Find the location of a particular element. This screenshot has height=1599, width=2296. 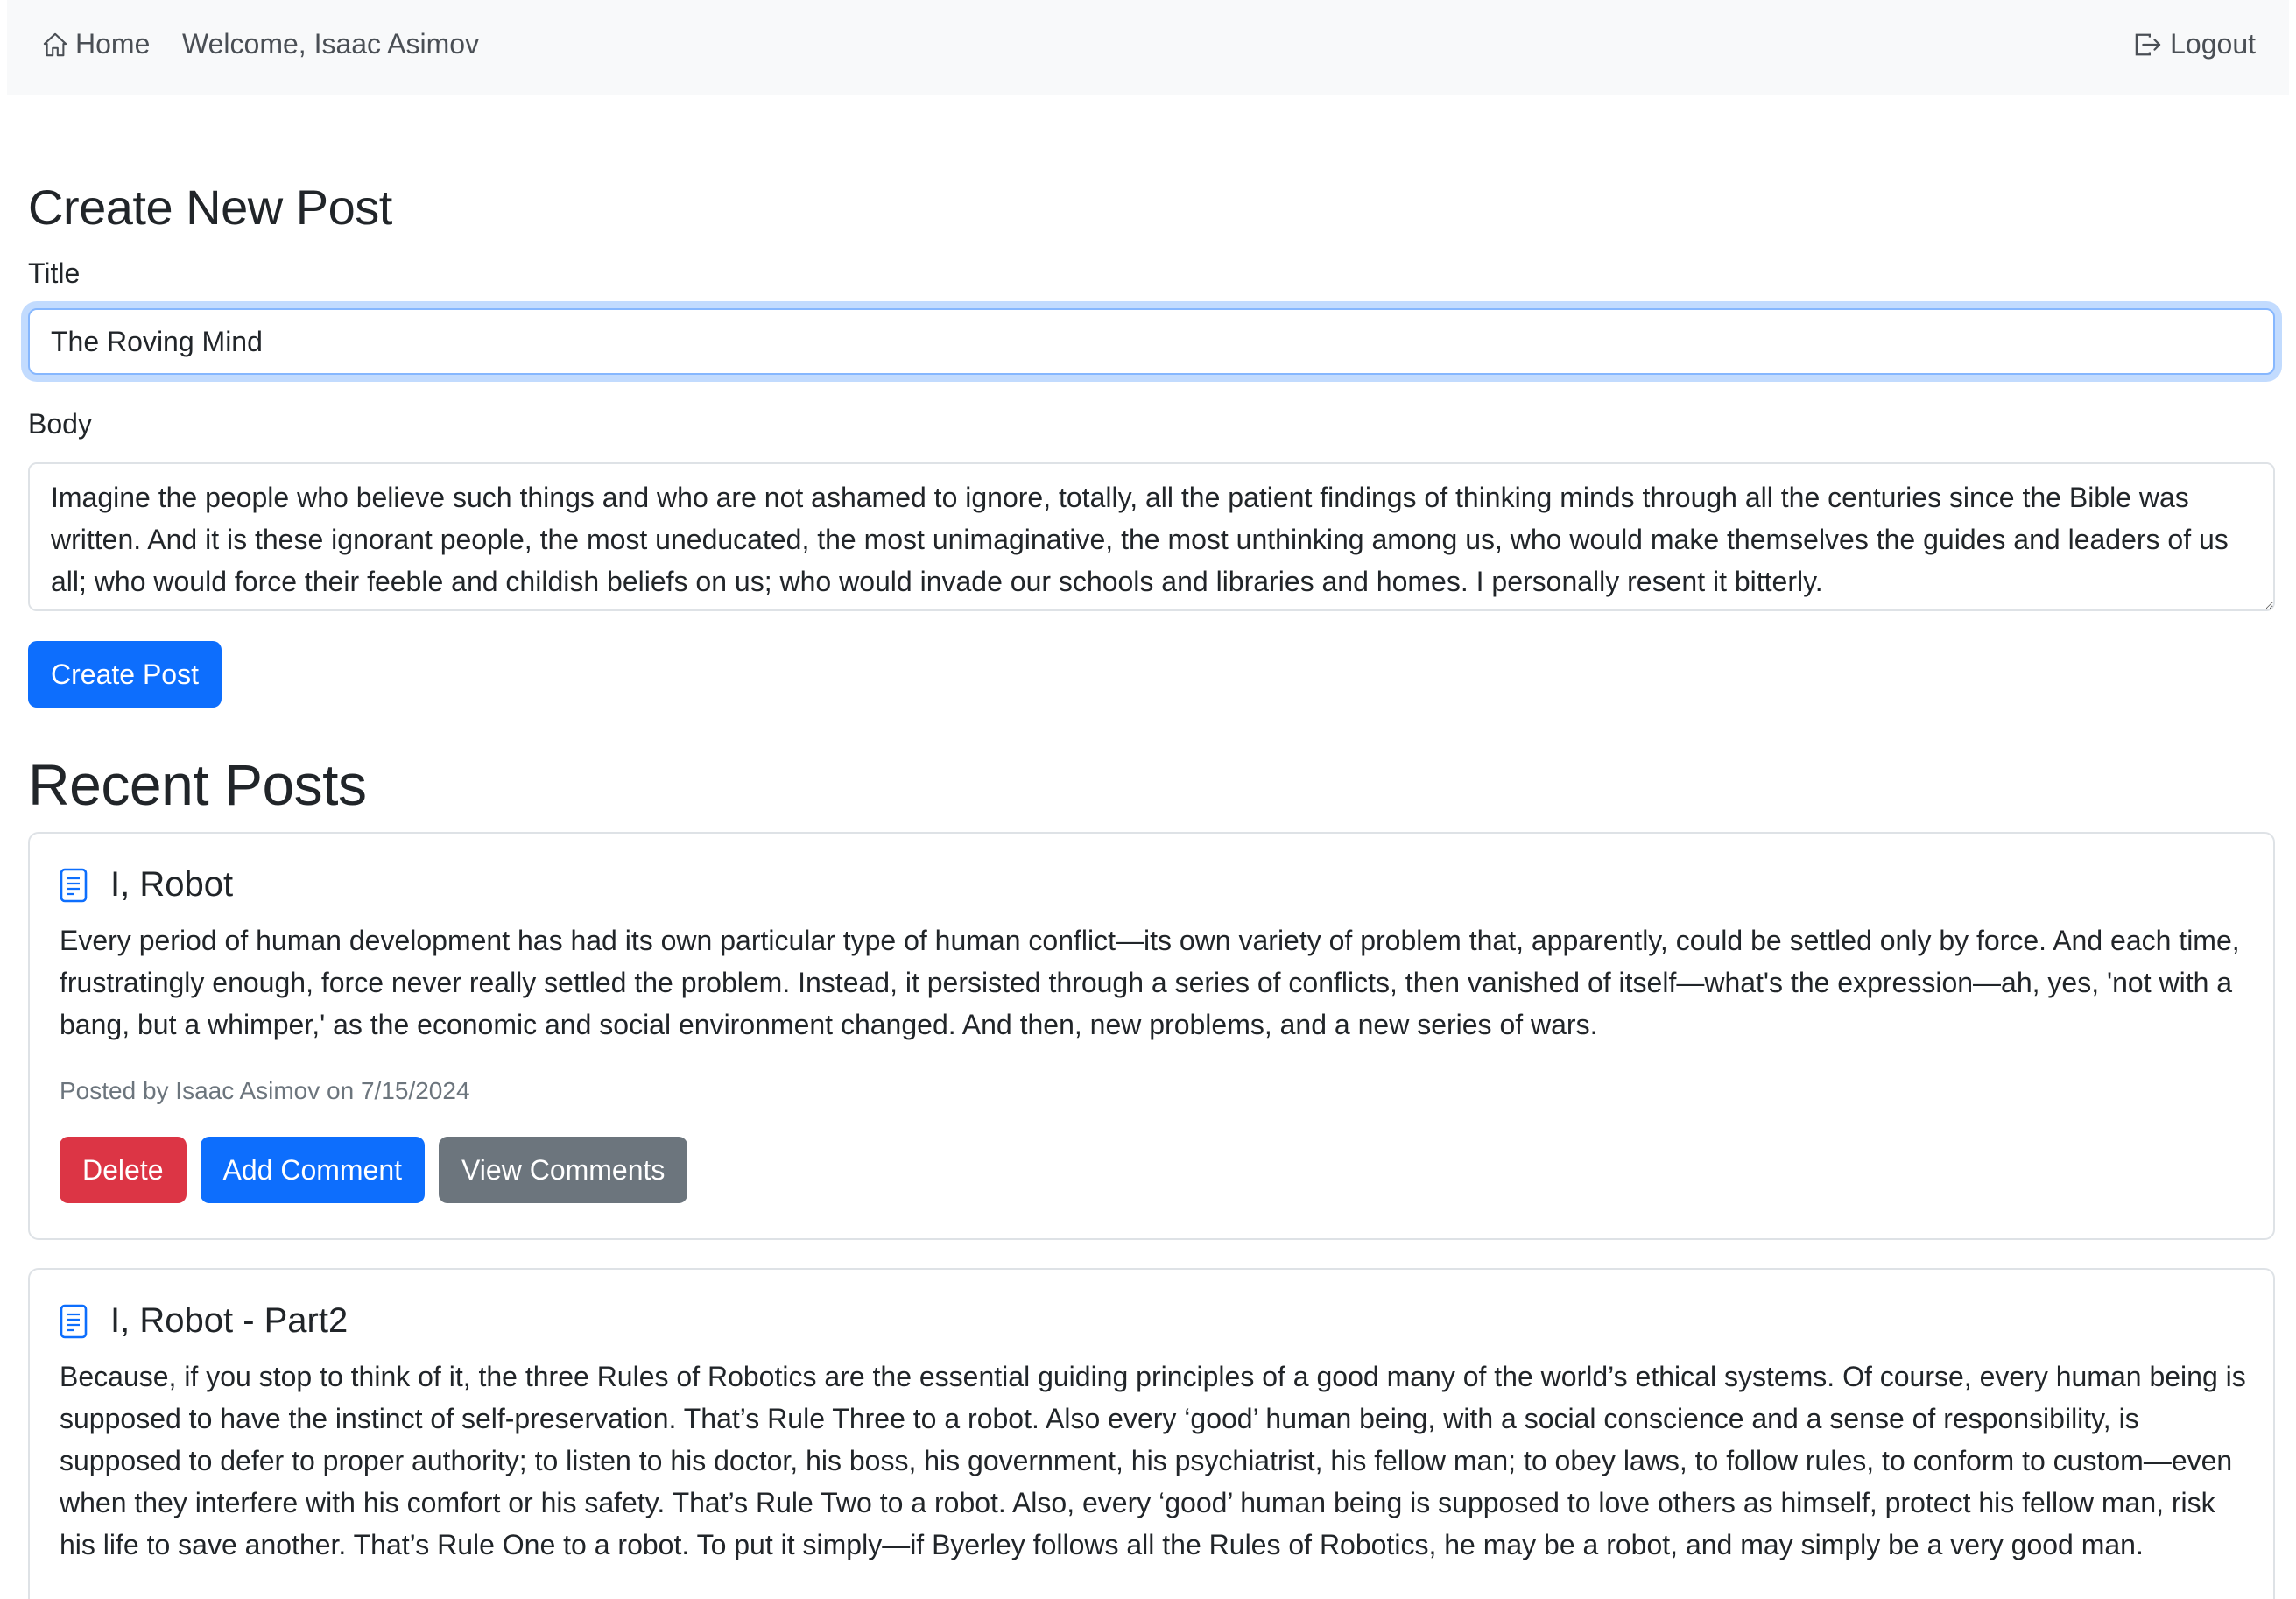

house-icon is located at coordinates (55, 44).